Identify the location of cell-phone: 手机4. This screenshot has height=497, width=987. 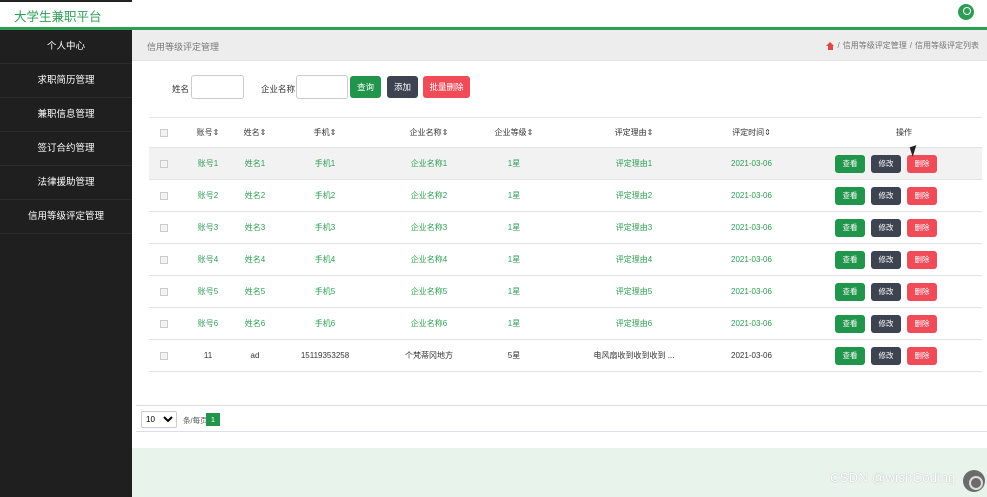
(325, 259).